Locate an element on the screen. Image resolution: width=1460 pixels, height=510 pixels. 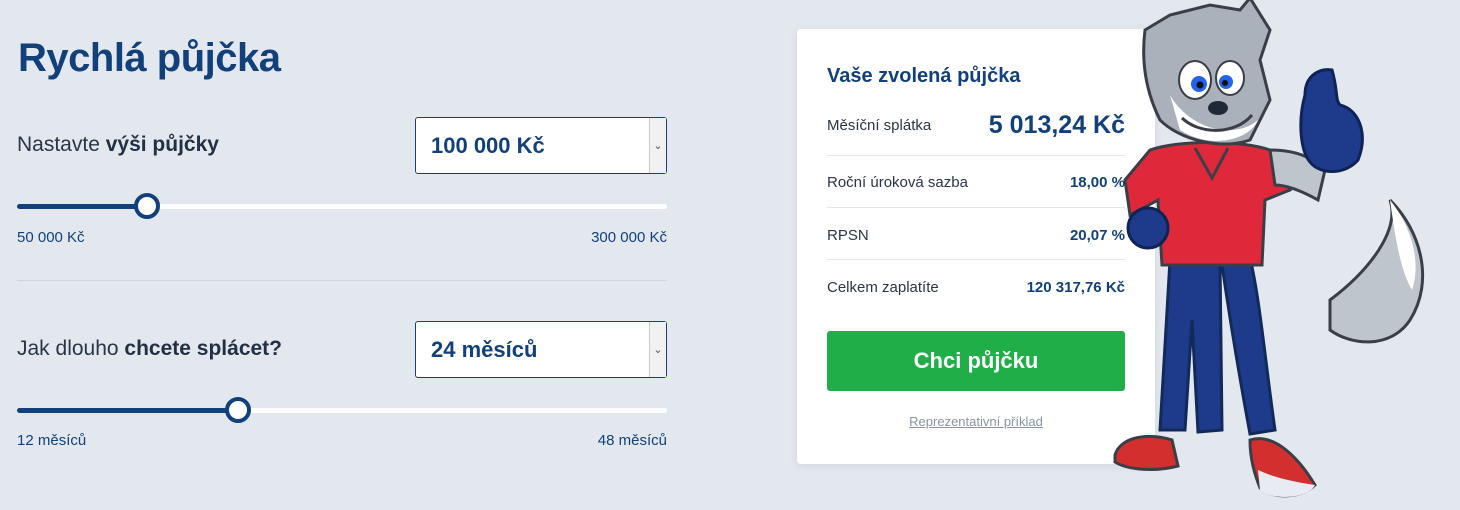
amount-slider is located at coordinates (342, 206).